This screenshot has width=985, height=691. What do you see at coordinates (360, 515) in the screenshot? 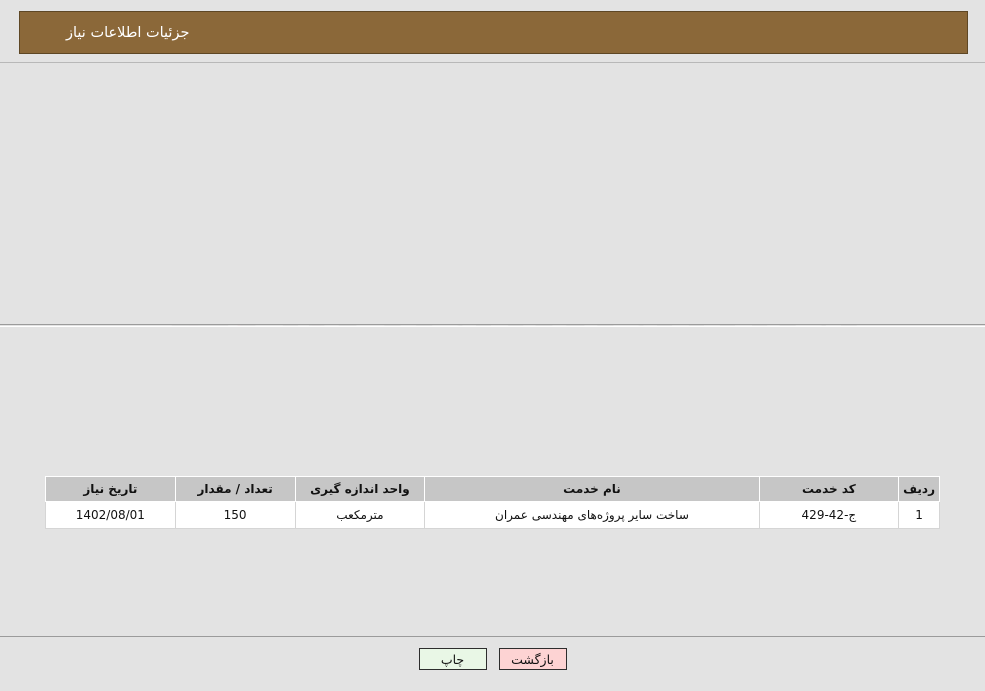
I see `cell-unit: مترمکعب` at bounding box center [360, 515].